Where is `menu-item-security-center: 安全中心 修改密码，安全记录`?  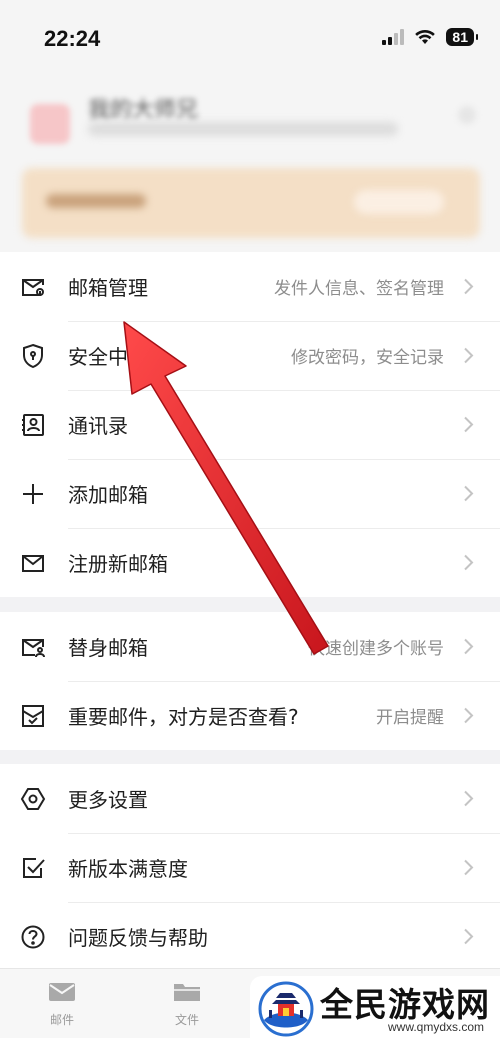 menu-item-security-center: 安全中心 修改密码，安全记录 is located at coordinates (250, 355).